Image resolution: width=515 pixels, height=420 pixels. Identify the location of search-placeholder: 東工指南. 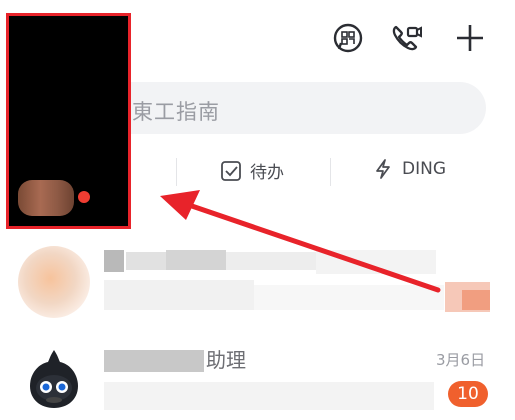
(176, 112).